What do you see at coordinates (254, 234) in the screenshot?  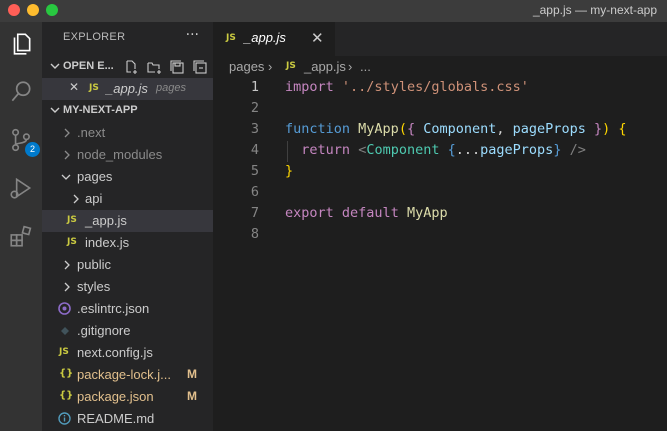 I see `line-number: 8` at bounding box center [254, 234].